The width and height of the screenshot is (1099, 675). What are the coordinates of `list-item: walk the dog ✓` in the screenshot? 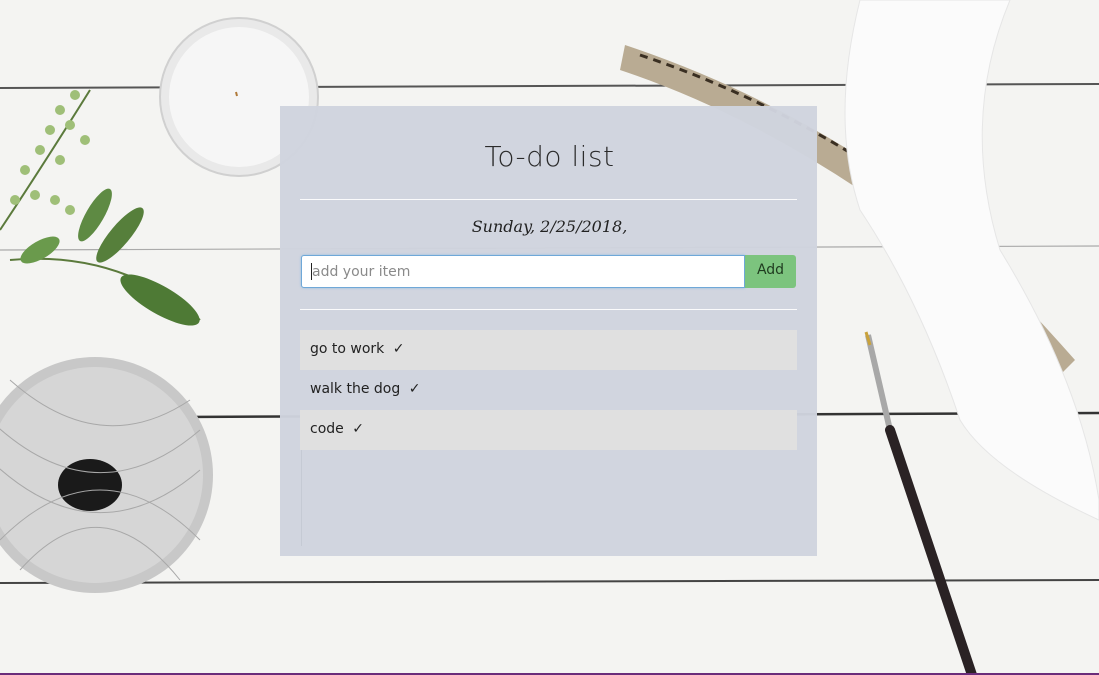 It's located at (548, 390).